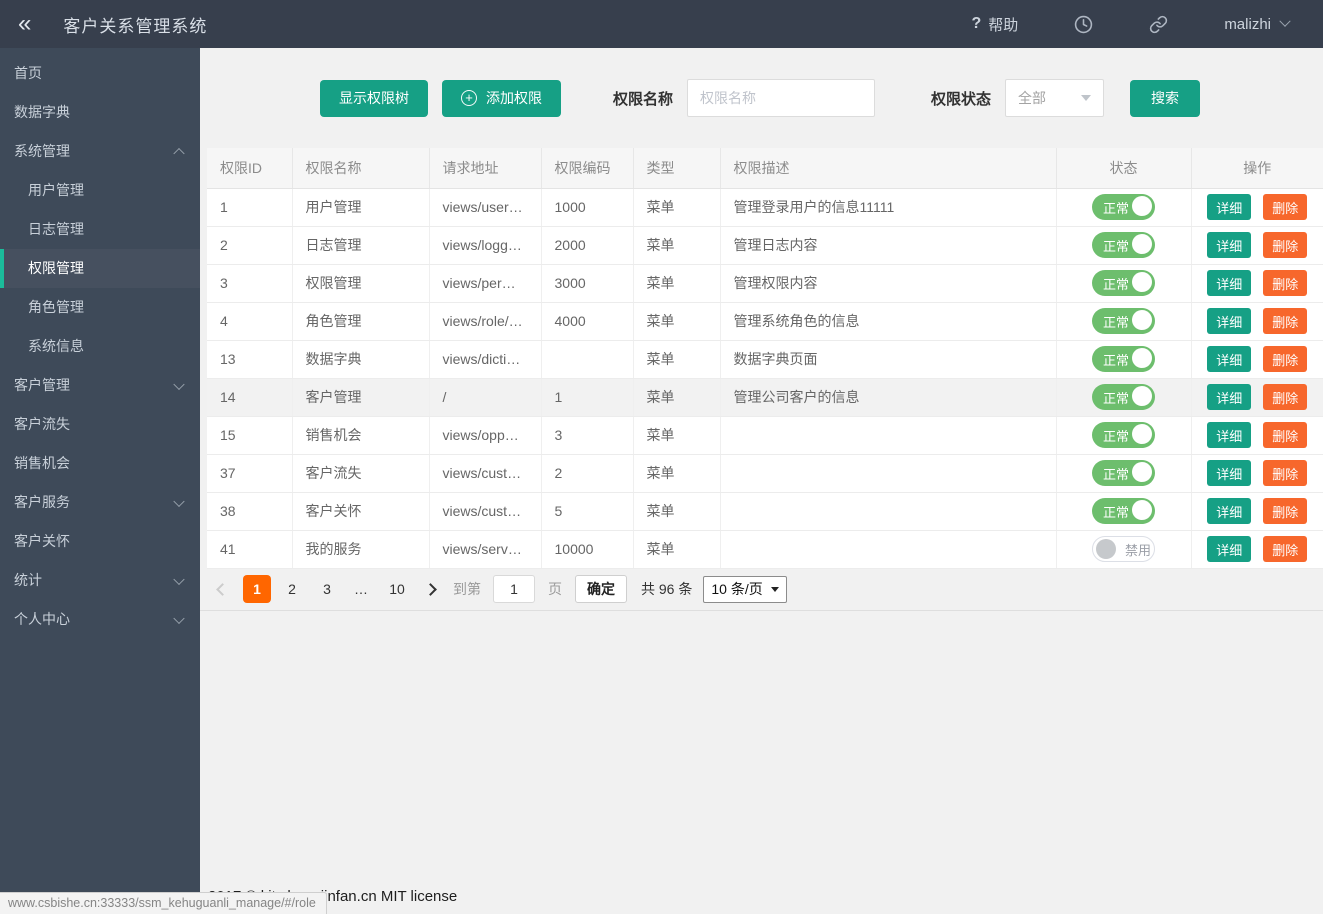  I want to click on next-page-button, so click(430, 589).